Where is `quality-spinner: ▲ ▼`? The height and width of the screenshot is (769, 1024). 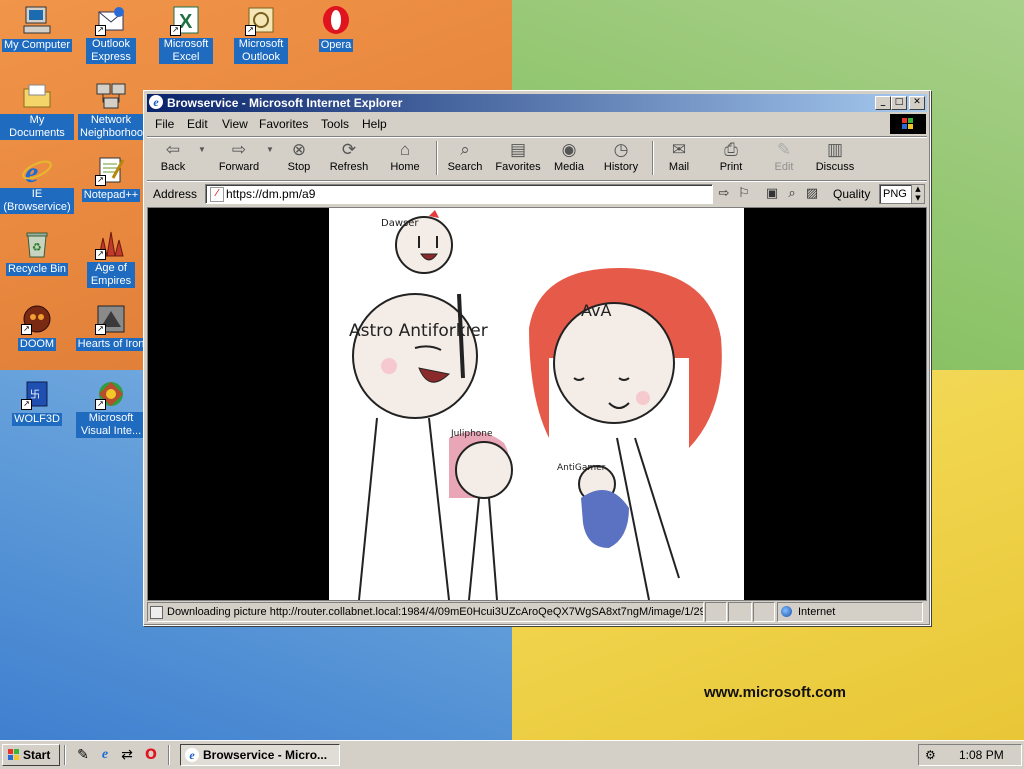
quality-spinner: ▲ ▼ is located at coordinates (917, 194).